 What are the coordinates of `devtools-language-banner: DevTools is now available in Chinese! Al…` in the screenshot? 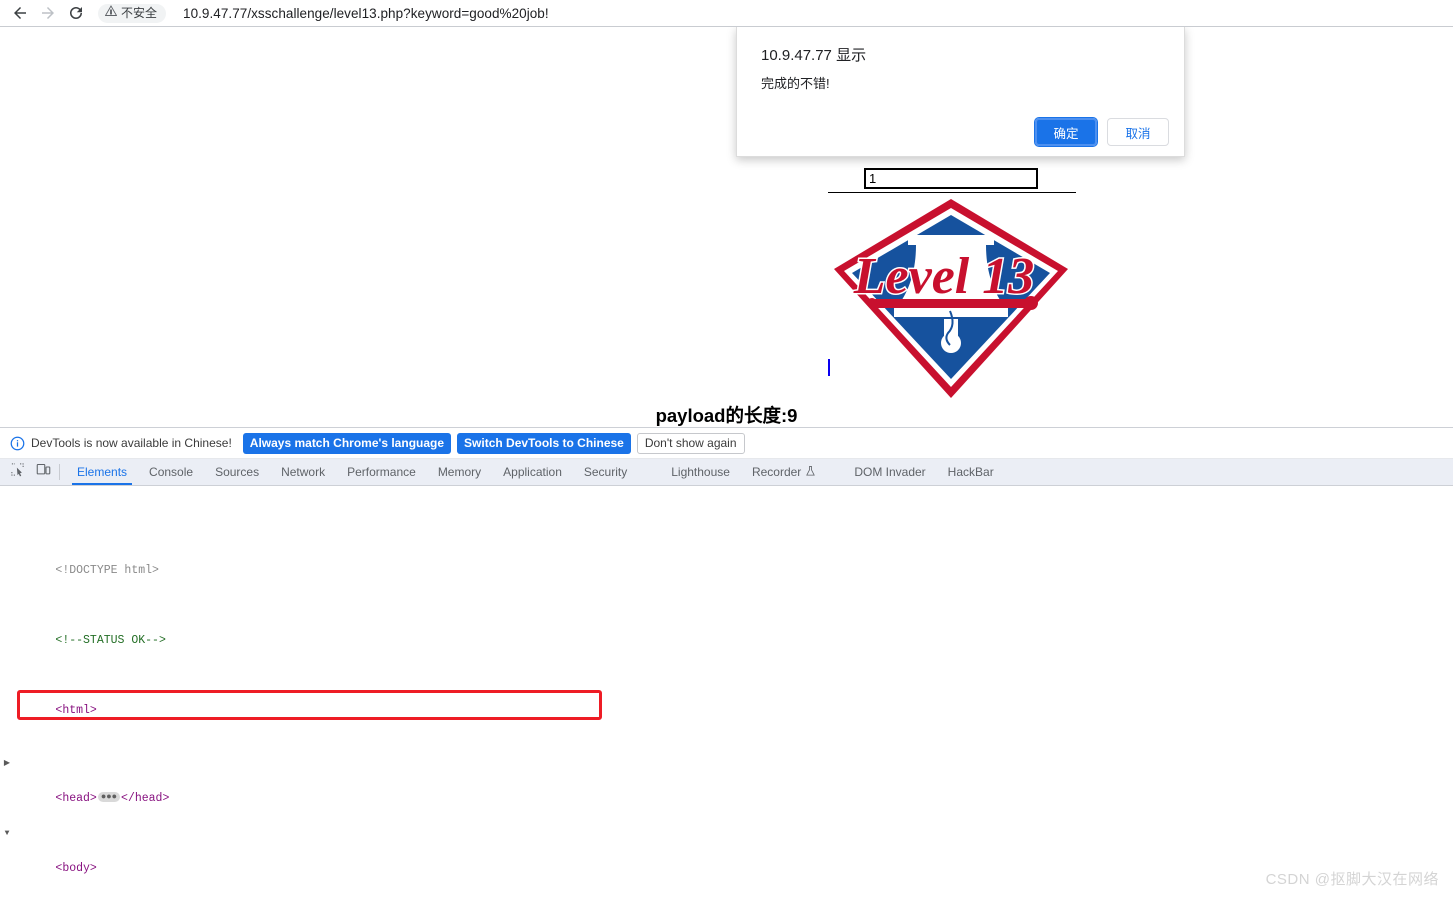 It's located at (726, 443).